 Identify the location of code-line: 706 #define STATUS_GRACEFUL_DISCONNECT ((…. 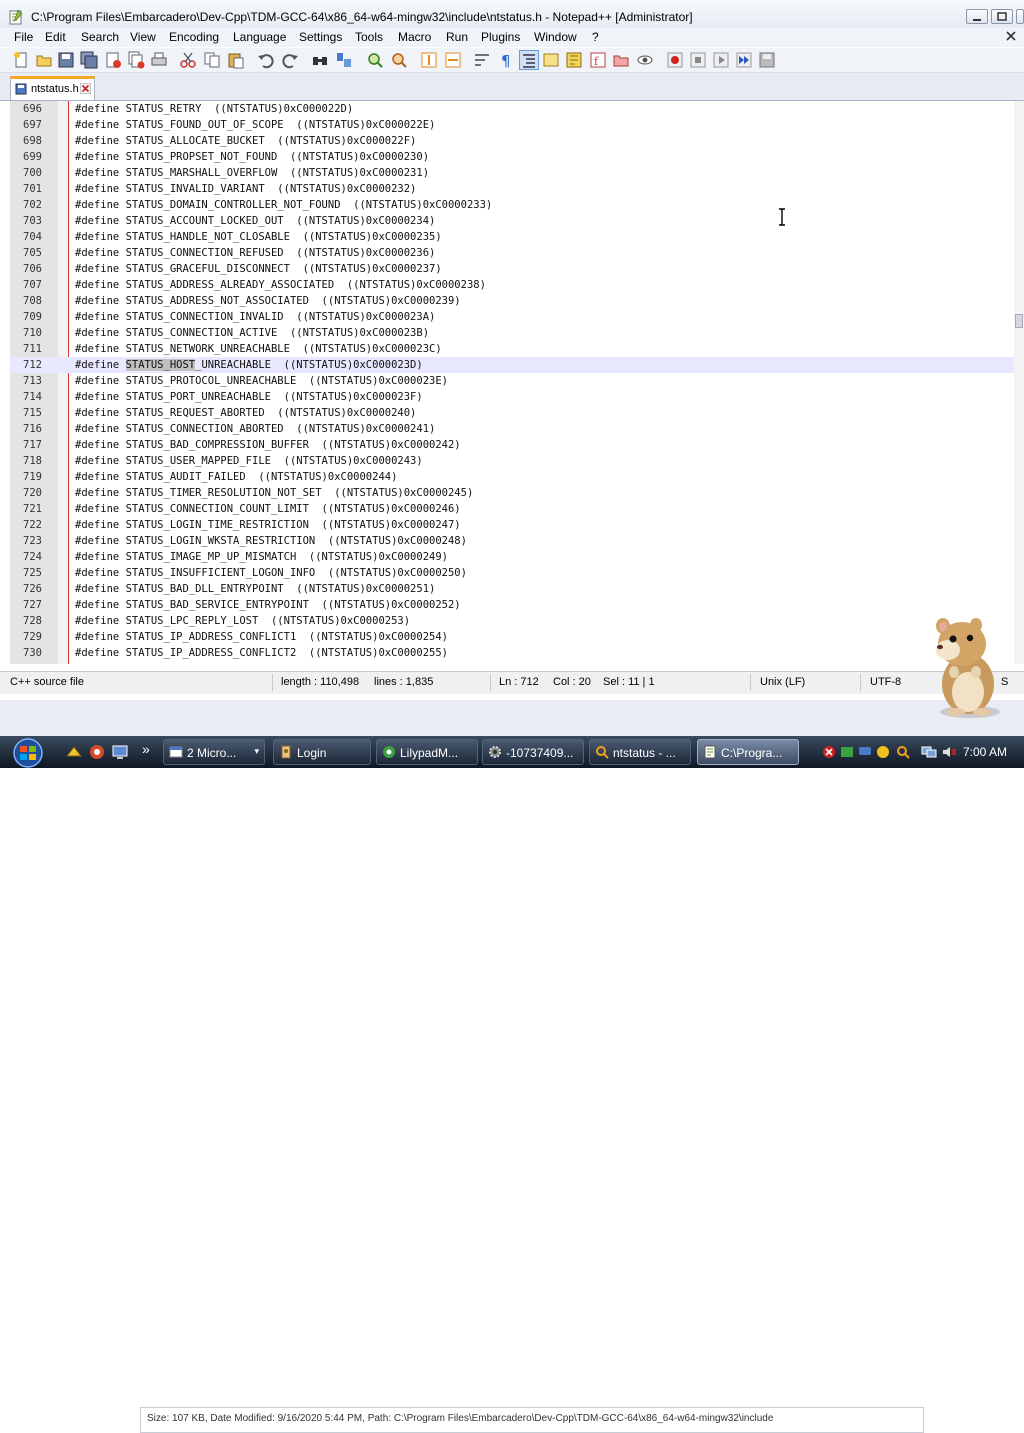
(512, 269).